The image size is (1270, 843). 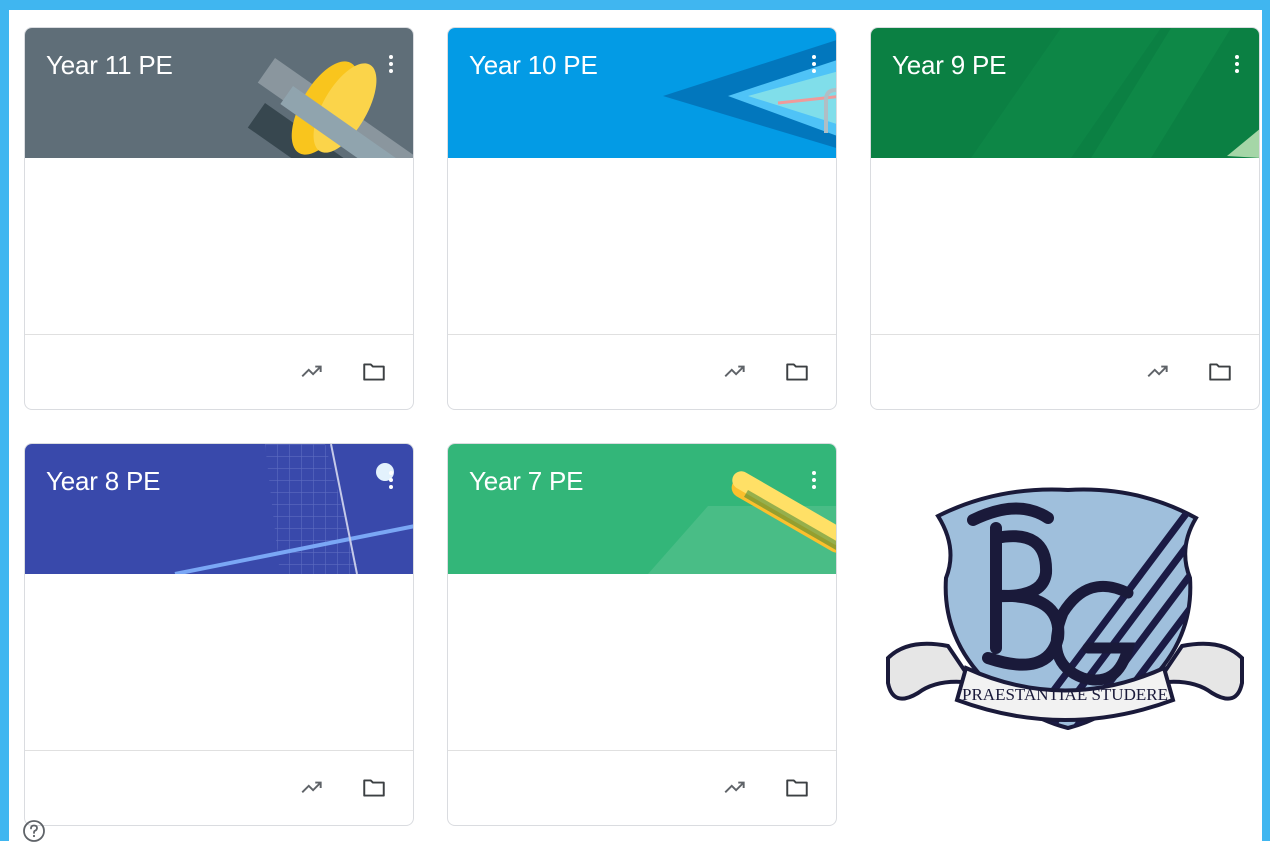 What do you see at coordinates (34, 831) in the screenshot?
I see `help-icon` at bounding box center [34, 831].